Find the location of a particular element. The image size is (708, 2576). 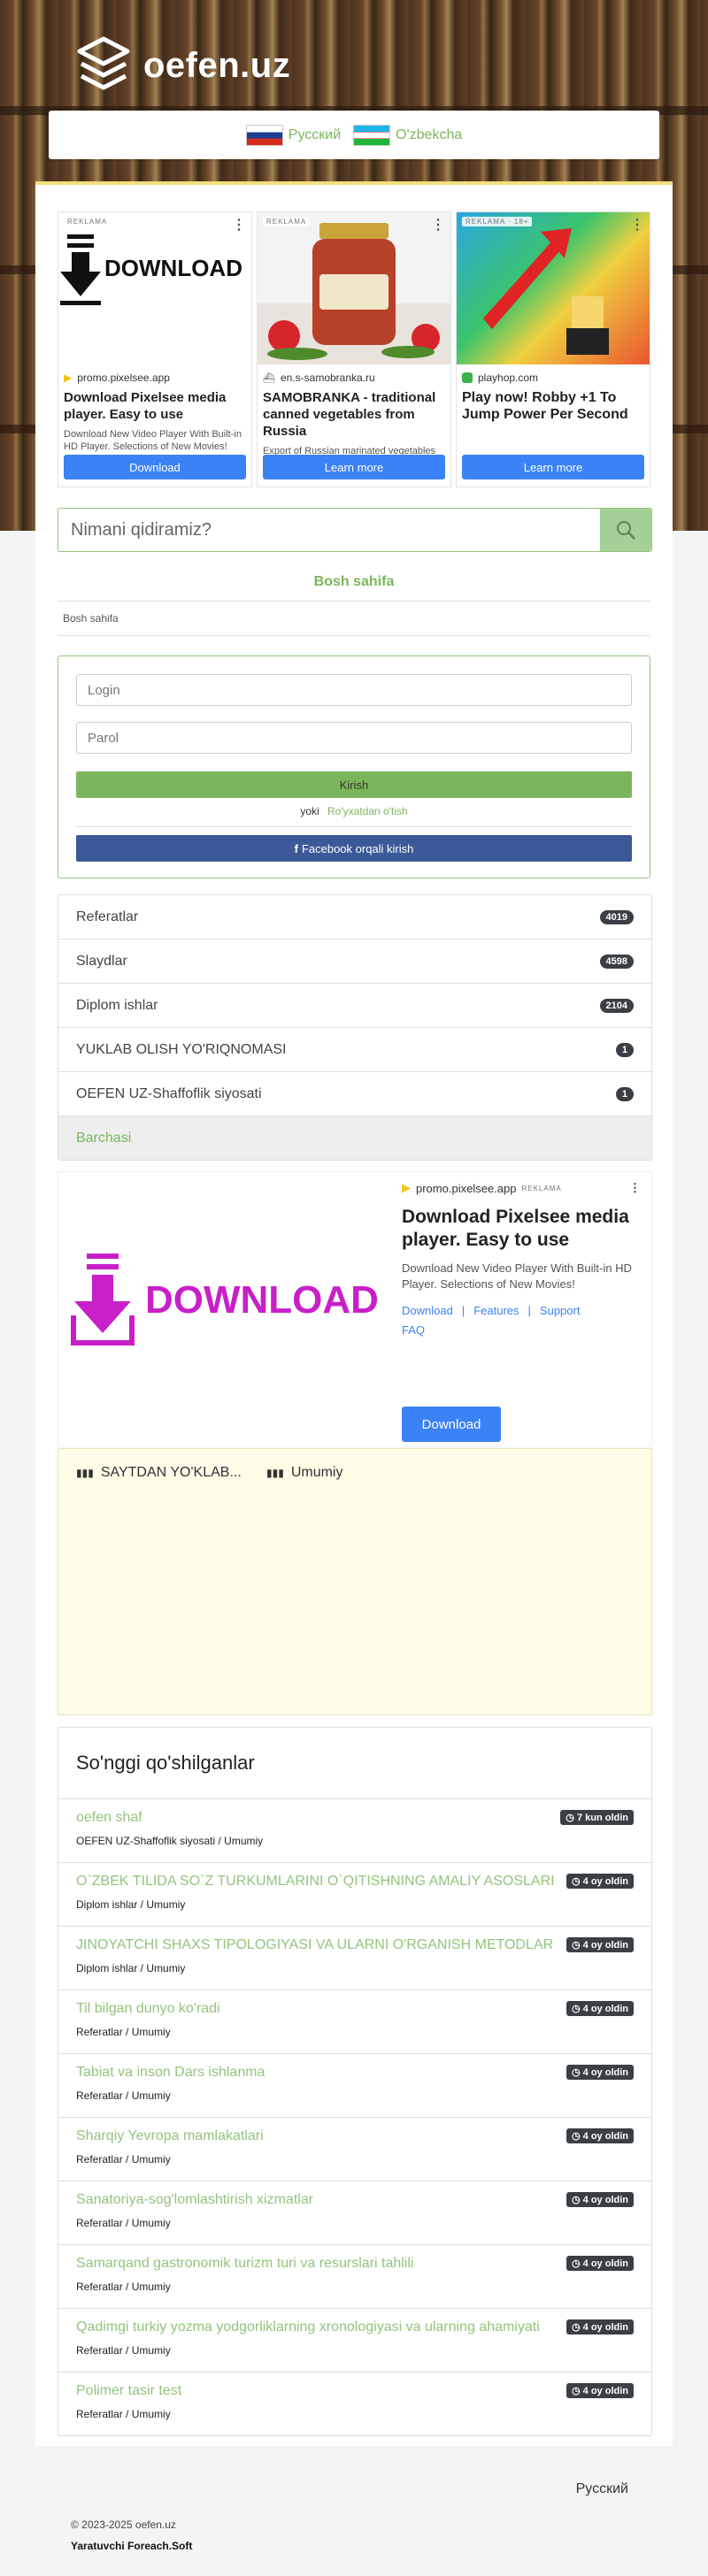

search-input: Nimani qidiramiz? is located at coordinates (329, 530).